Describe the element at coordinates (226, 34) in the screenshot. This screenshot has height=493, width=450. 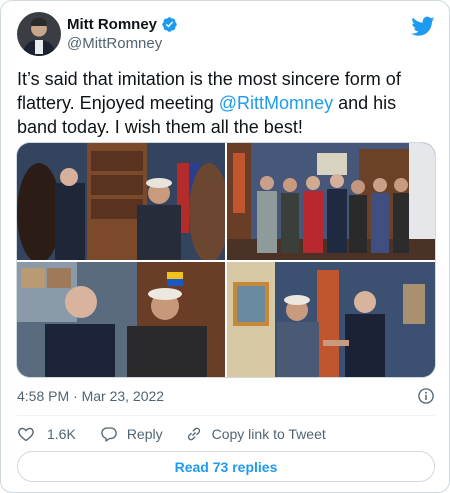
I see `tweet-header: Mitt Romney @MittRomney` at that location.